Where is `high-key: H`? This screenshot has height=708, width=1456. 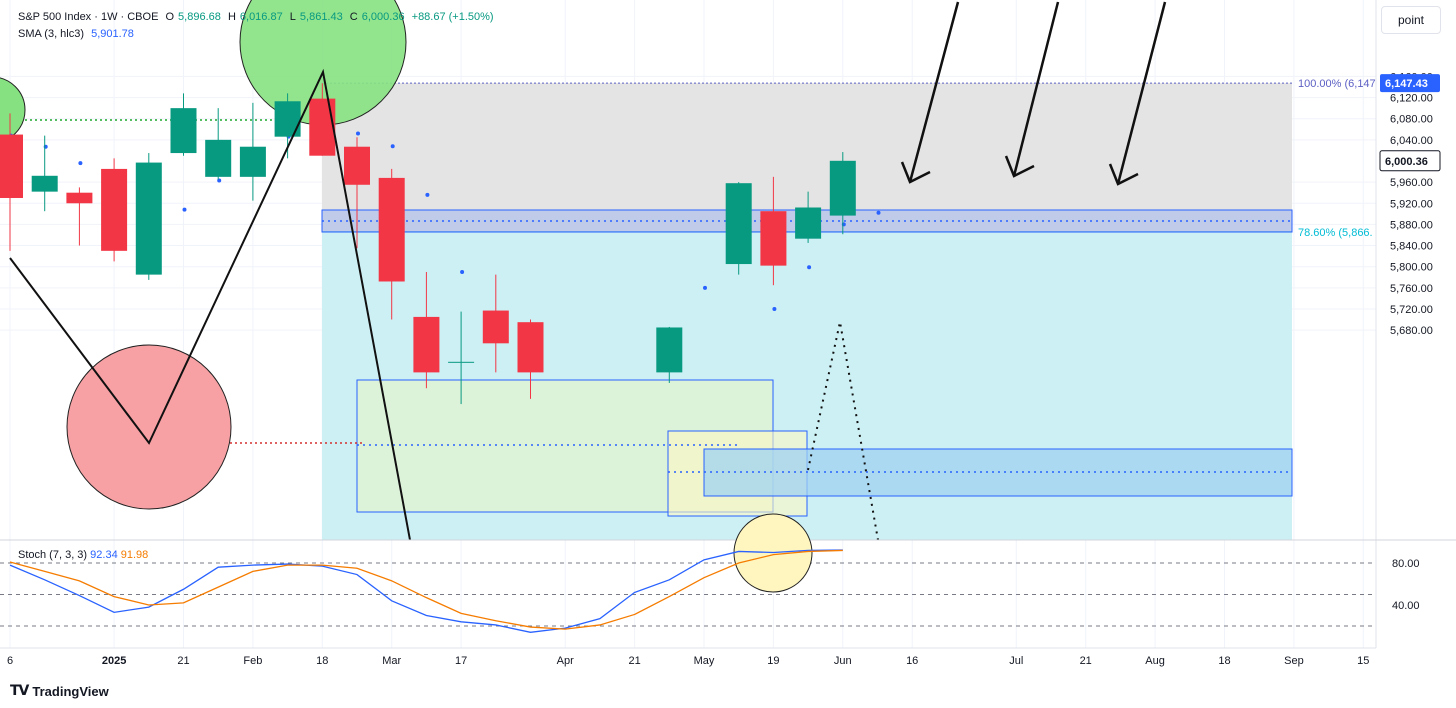
high-key: H is located at coordinates (231, 17).